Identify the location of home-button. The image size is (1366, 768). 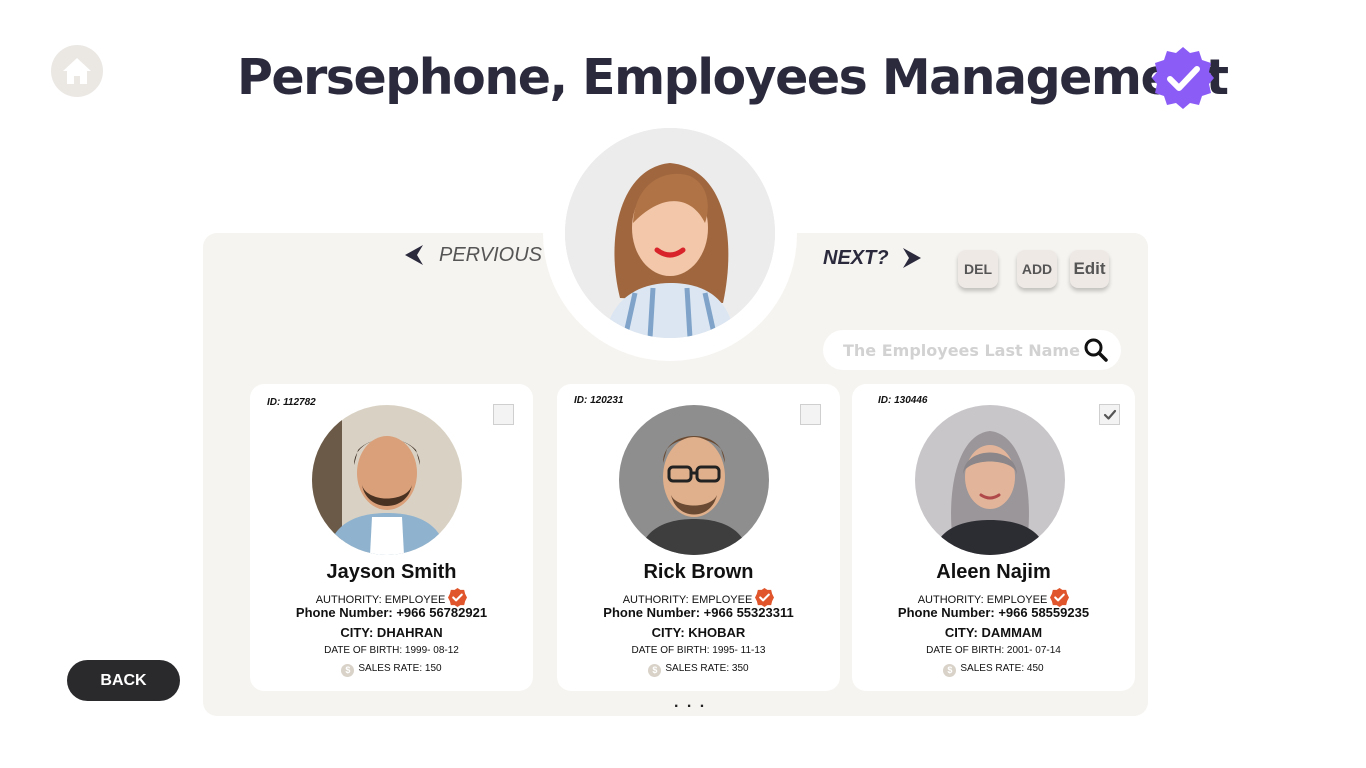
(77, 71).